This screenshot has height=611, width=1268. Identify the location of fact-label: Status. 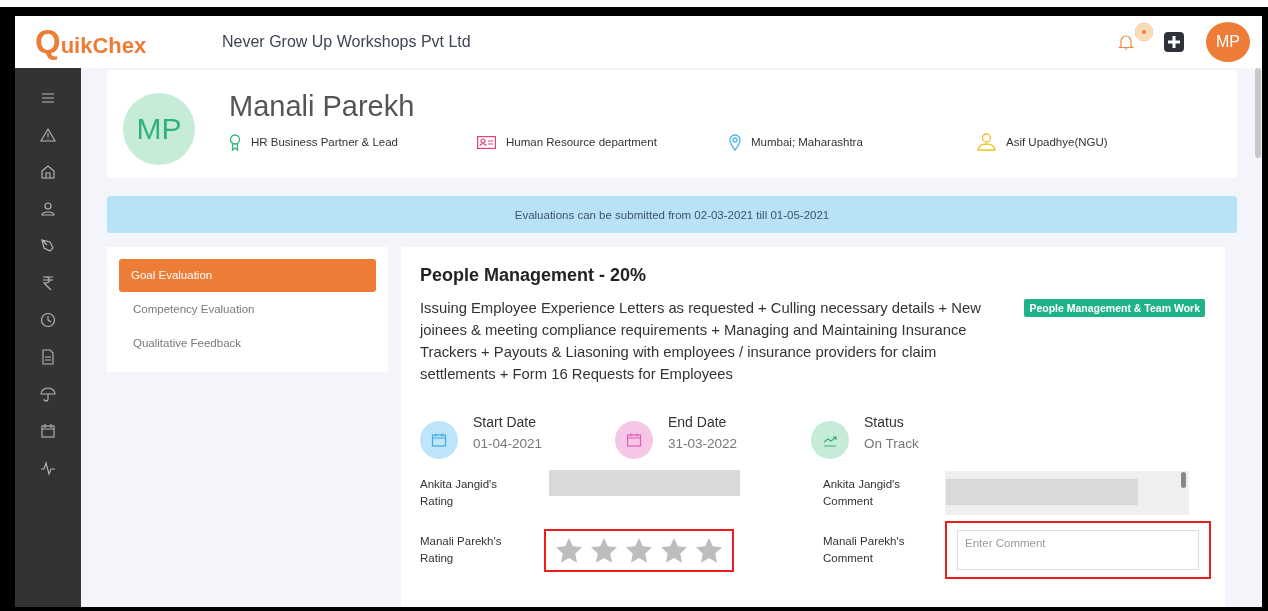
(884, 421).